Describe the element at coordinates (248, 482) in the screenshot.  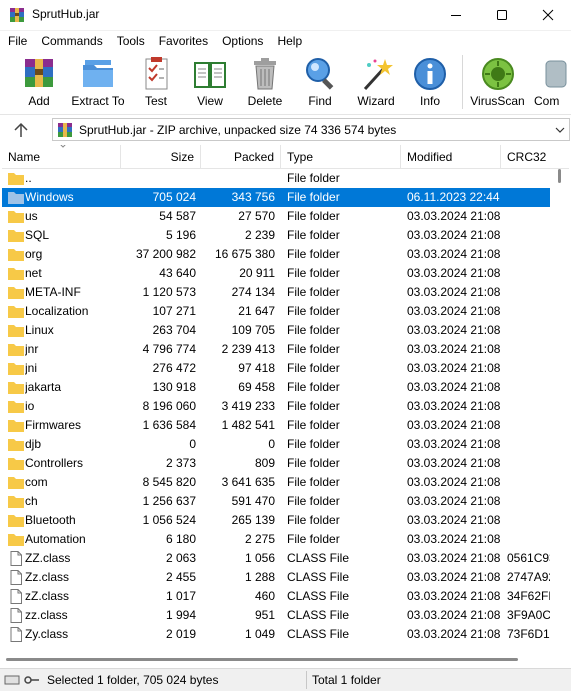
I see `row-packed: 3 641 635` at that location.